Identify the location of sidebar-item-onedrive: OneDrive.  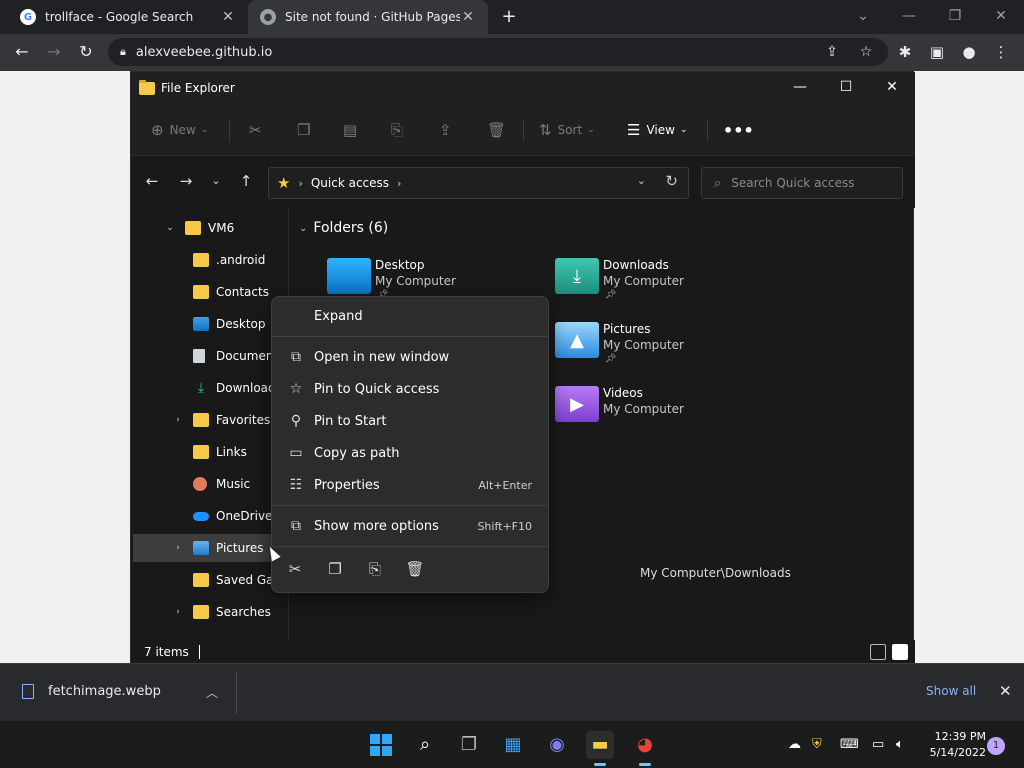
(210, 516).